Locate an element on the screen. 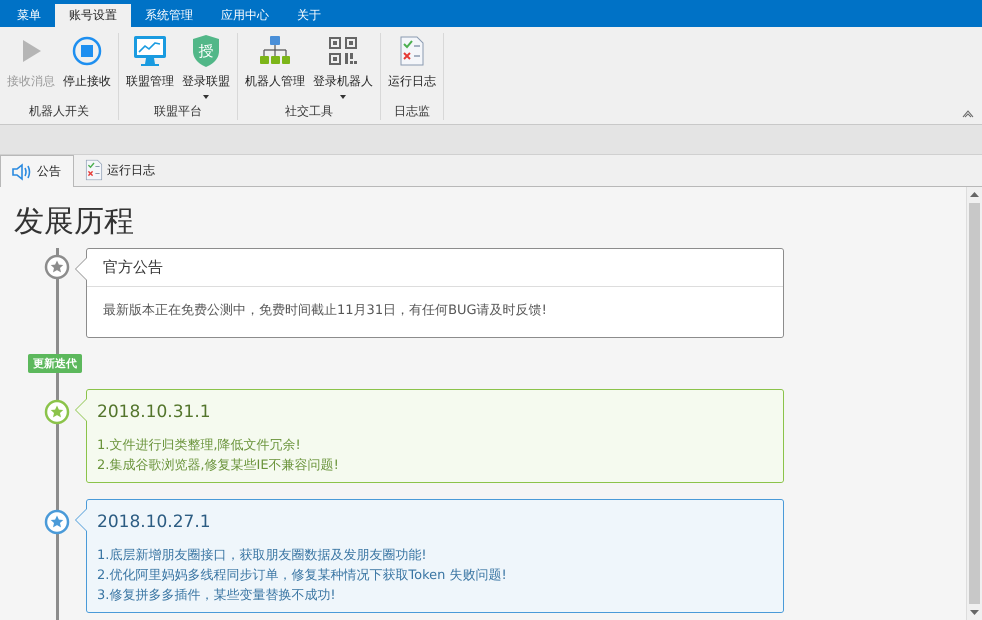 The height and width of the screenshot is (620, 982). group-label: 日志监 is located at coordinates (412, 111).